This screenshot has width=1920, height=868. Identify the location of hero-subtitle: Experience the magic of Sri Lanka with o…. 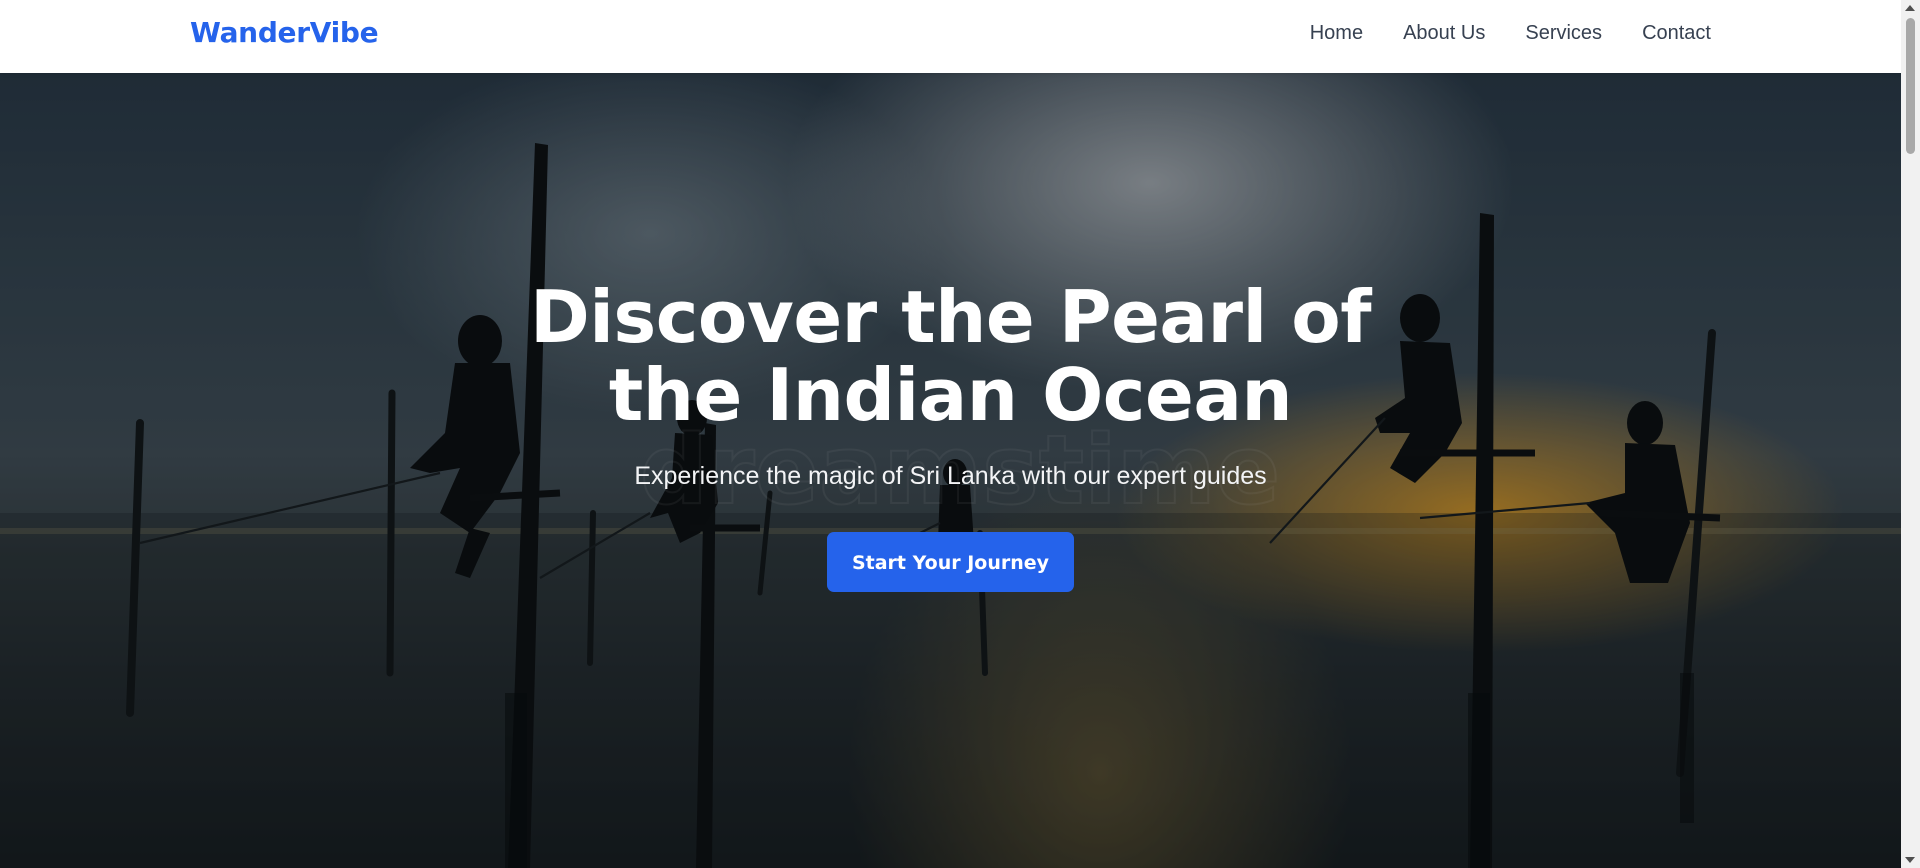
(950, 476).